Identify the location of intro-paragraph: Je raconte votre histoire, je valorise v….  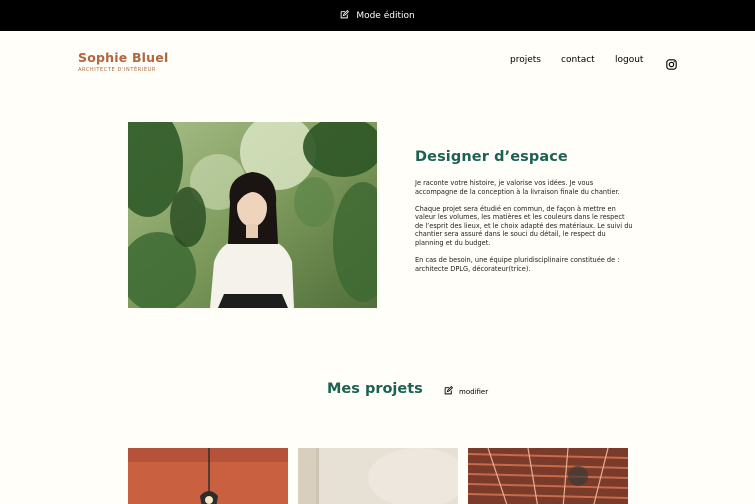
(517, 187).